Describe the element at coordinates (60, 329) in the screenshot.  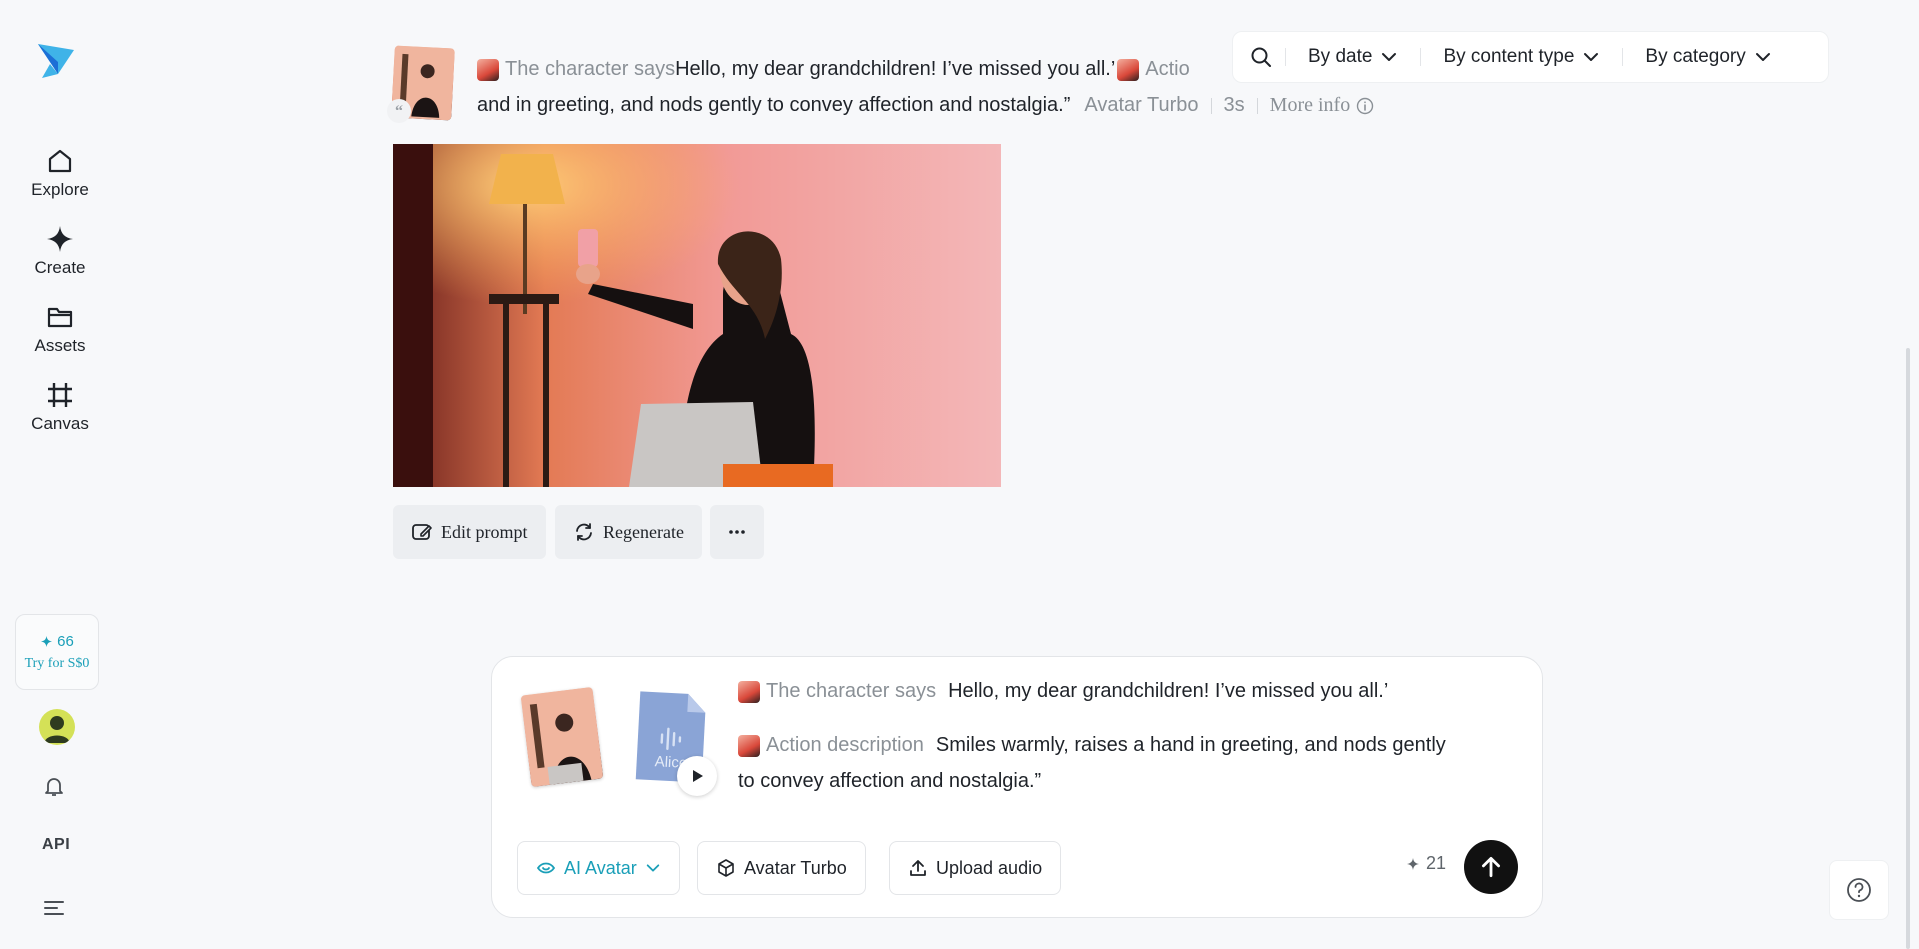
I see `sidebar-item-assets: Assets` at that location.